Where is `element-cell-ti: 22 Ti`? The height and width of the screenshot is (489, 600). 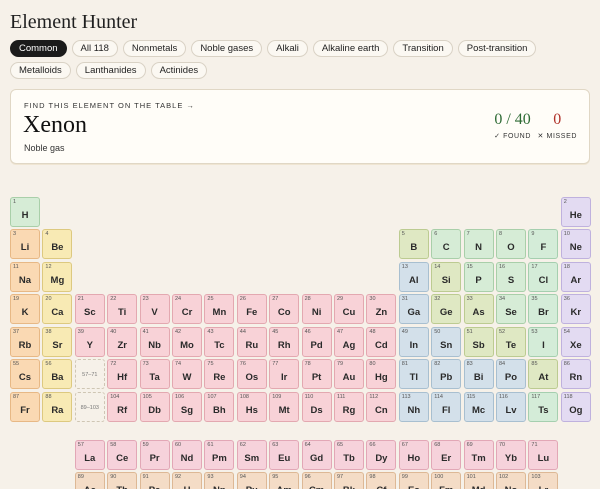 element-cell-ti: 22 Ti is located at coordinates (122, 309).